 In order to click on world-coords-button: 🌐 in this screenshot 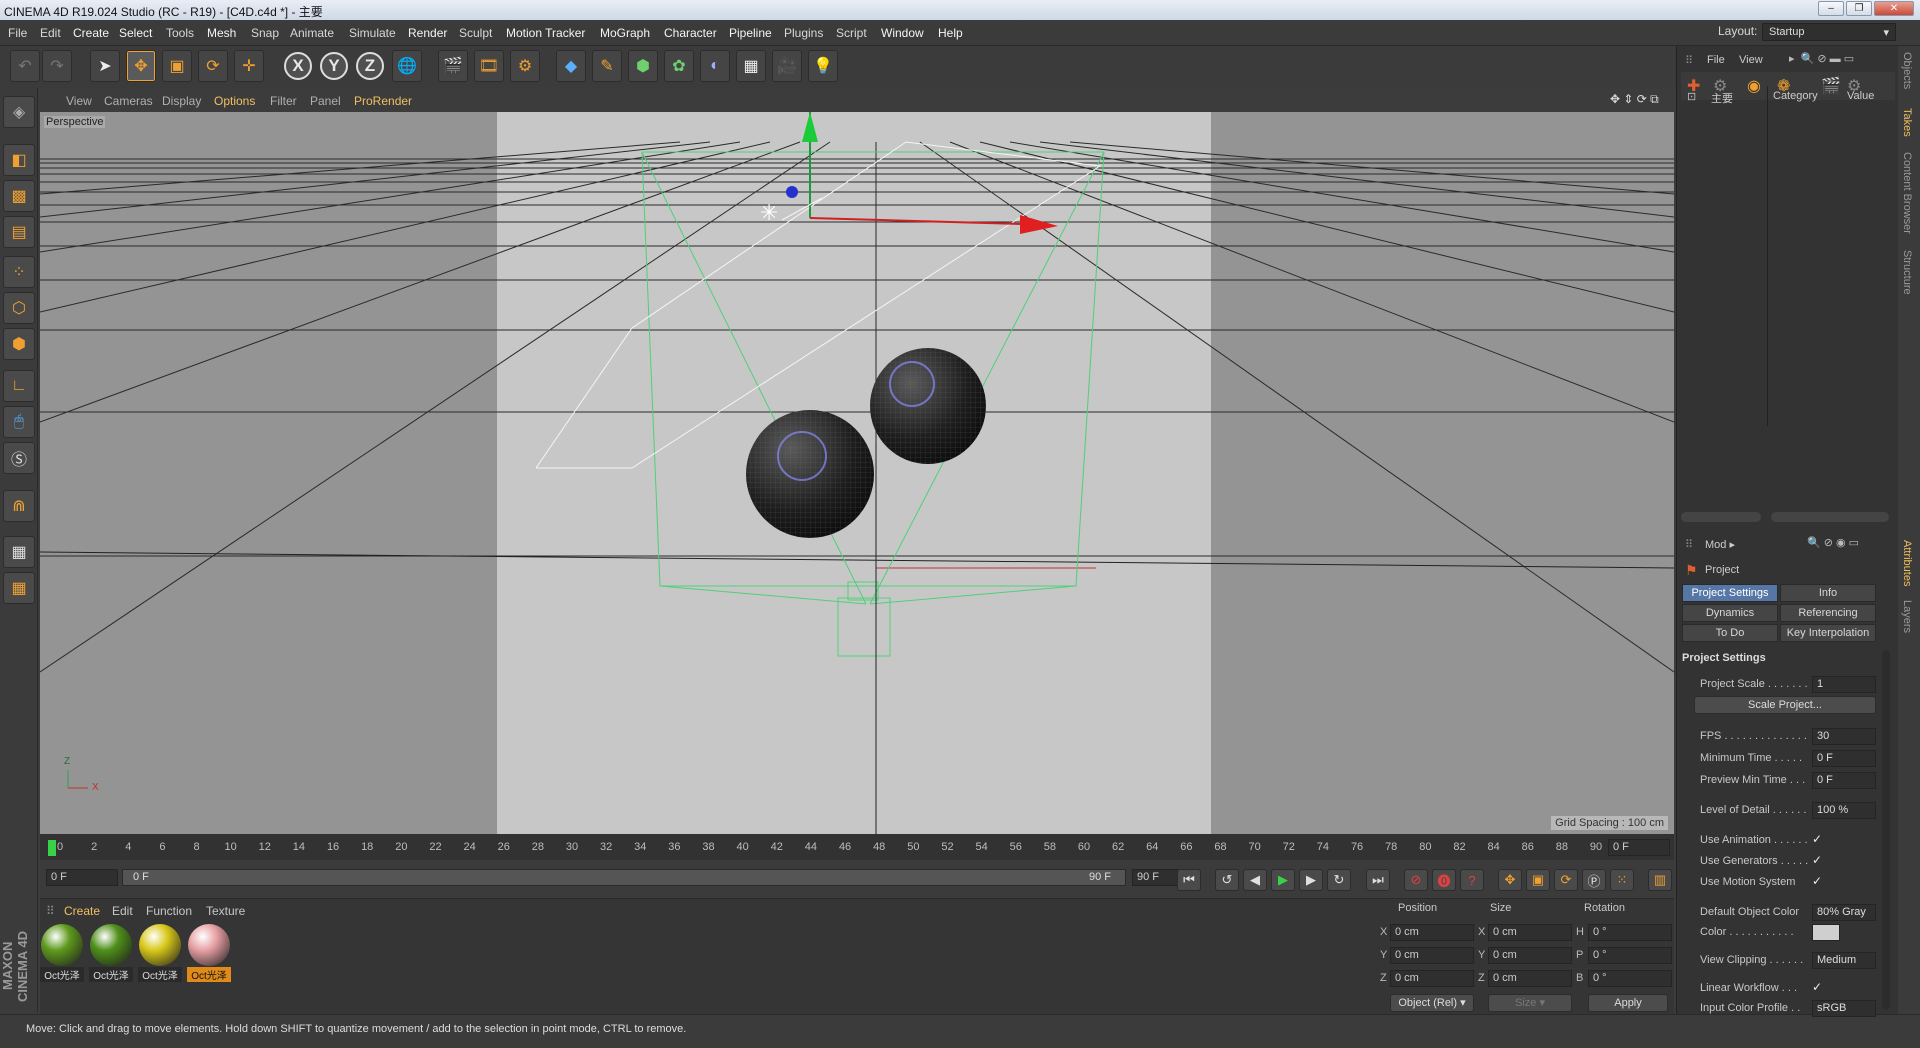, I will do `click(407, 66)`.